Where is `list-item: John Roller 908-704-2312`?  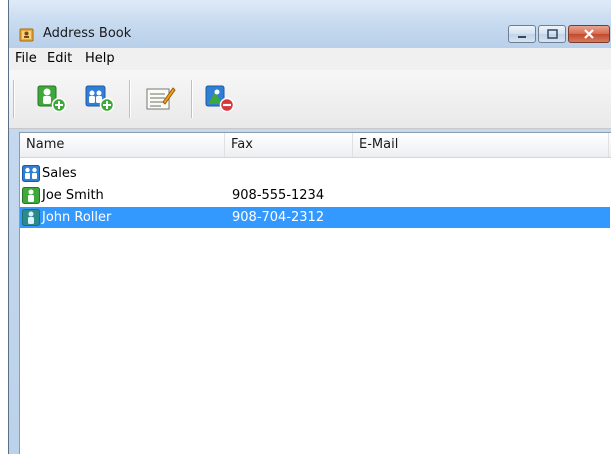
list-item: John Roller 908-704-2312 is located at coordinates (315, 217).